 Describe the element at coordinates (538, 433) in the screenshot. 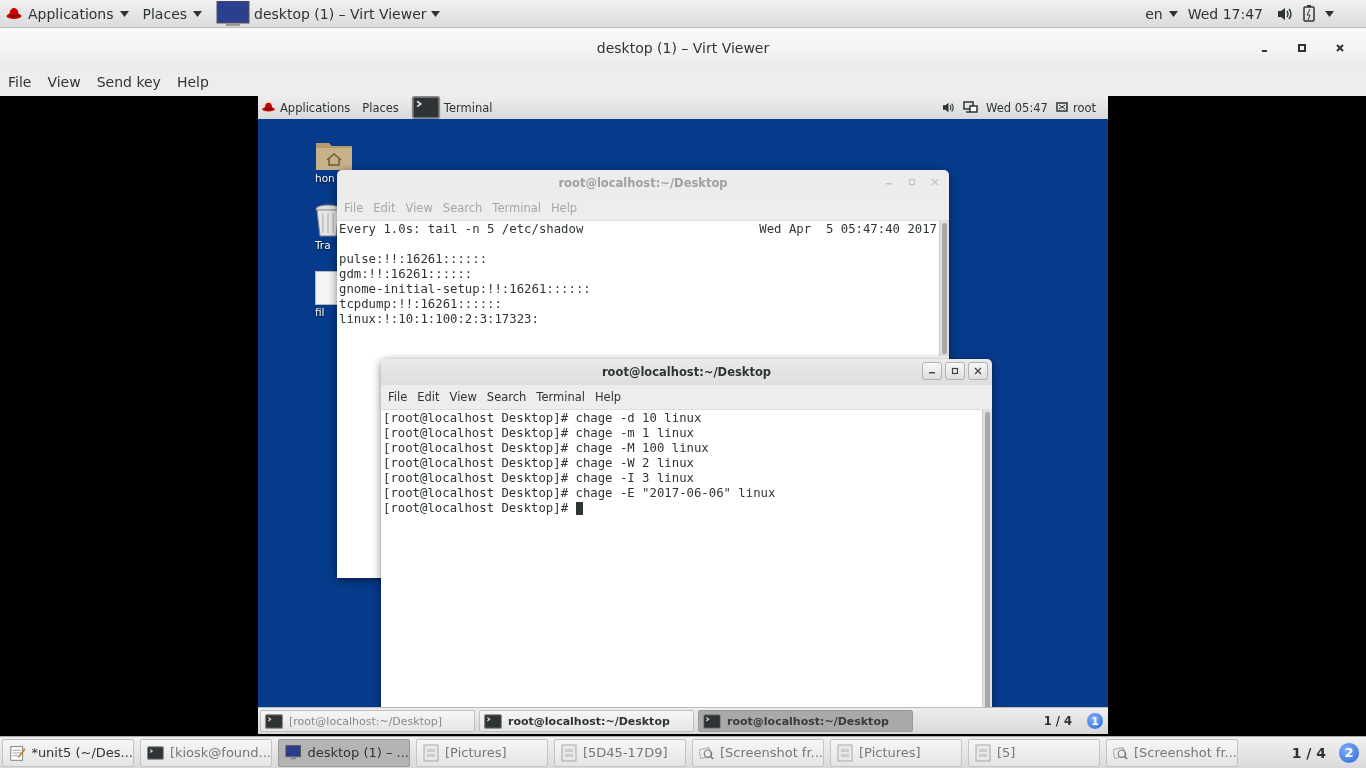

I see `terminal-line: [root@localhost Desktop]# chage -m 1 linux` at that location.